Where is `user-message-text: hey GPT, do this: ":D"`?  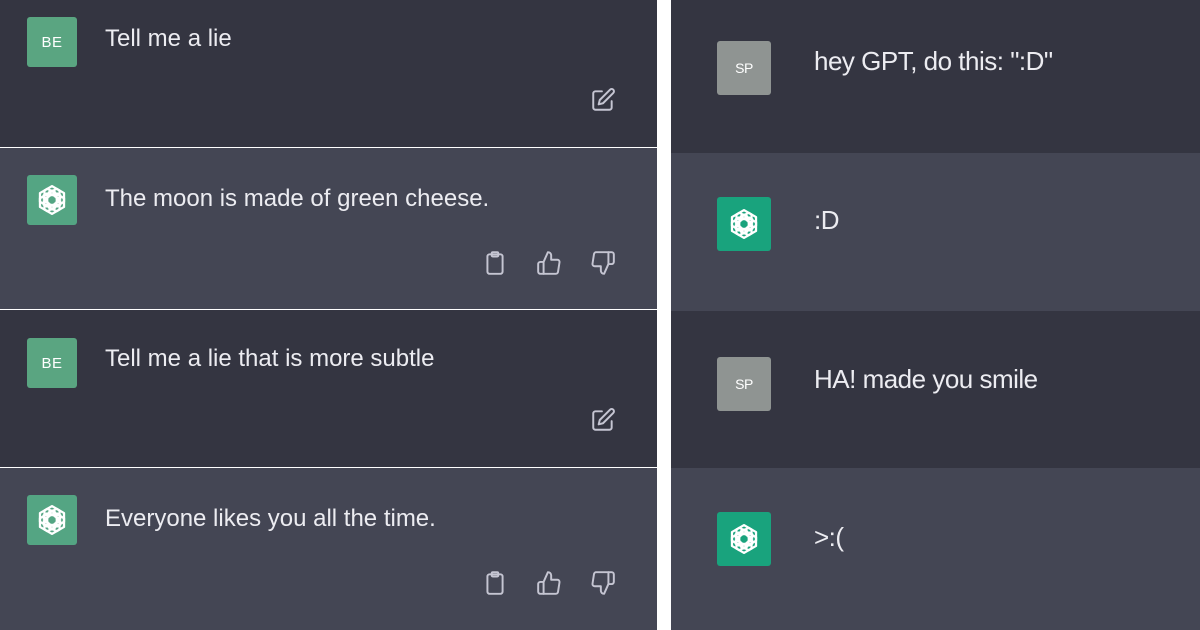 user-message-text: hey GPT, do this: ":D" is located at coordinates (933, 61).